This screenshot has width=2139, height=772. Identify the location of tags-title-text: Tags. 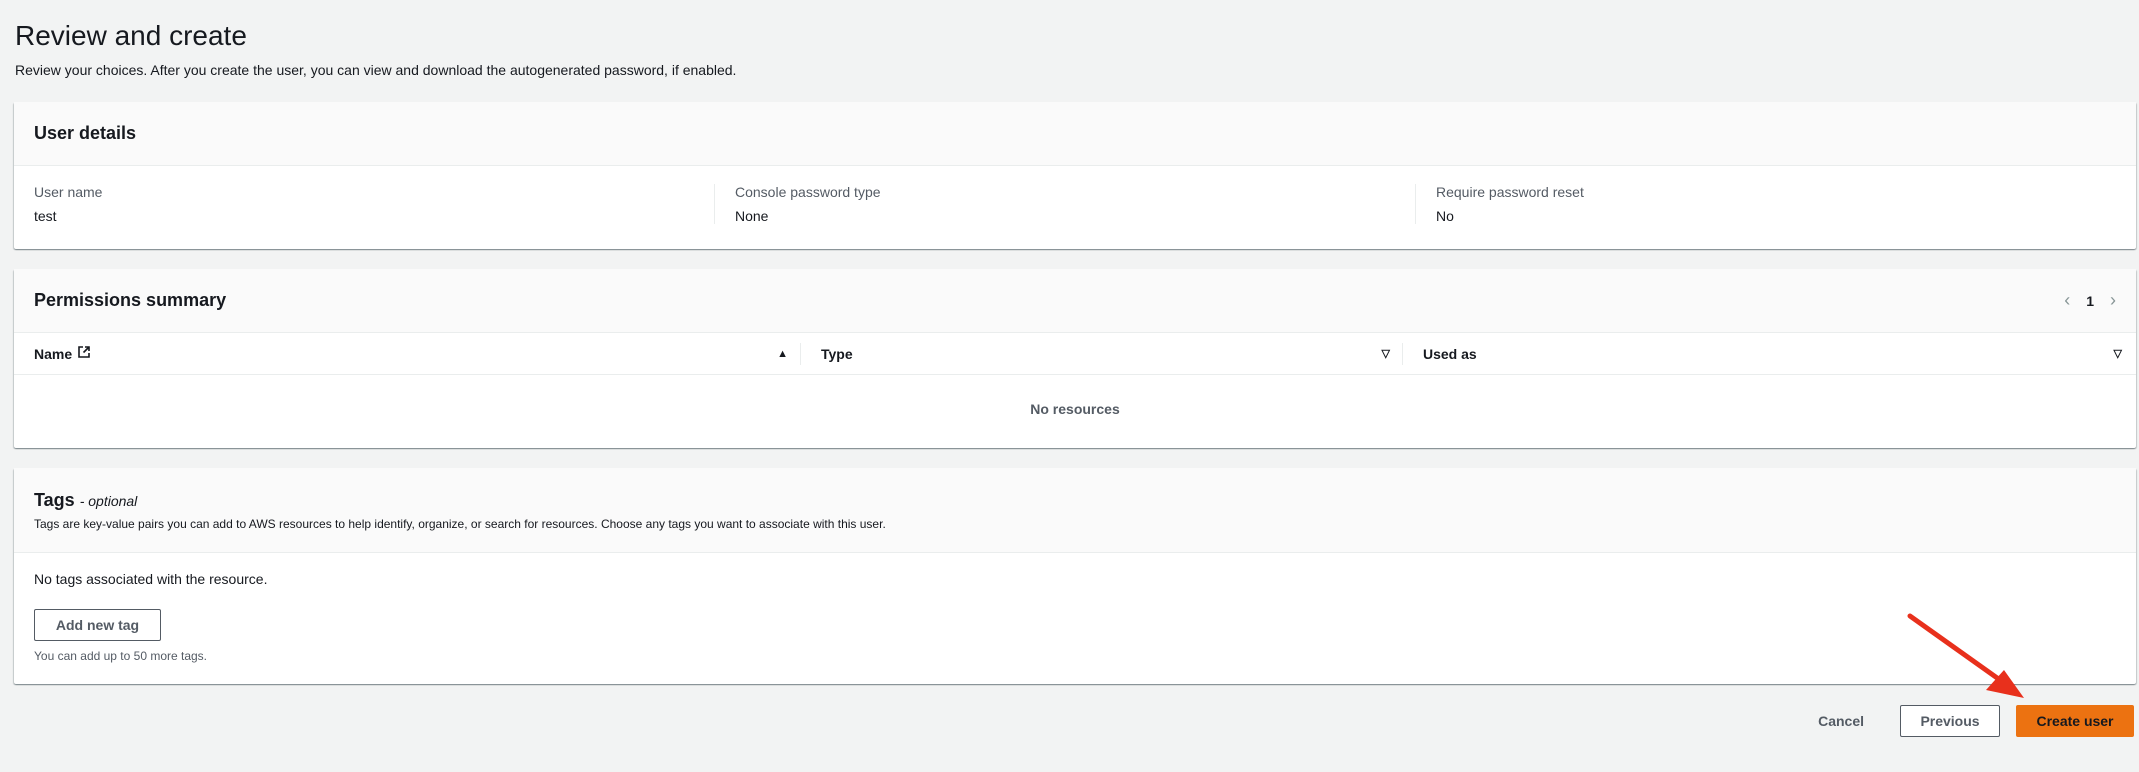
(54, 499).